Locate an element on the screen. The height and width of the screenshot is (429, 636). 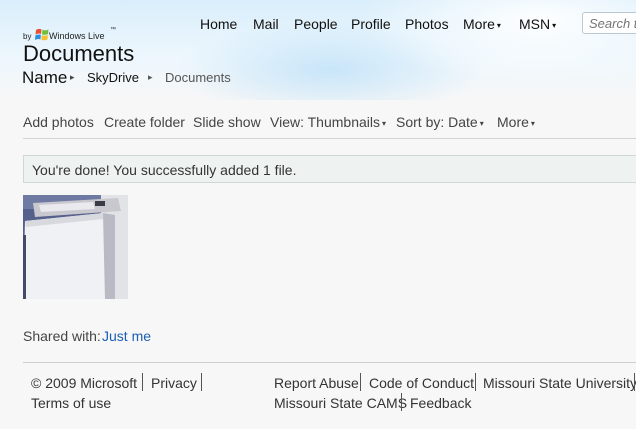
breadcrumb-owner-name: Name is located at coordinates (44, 78).